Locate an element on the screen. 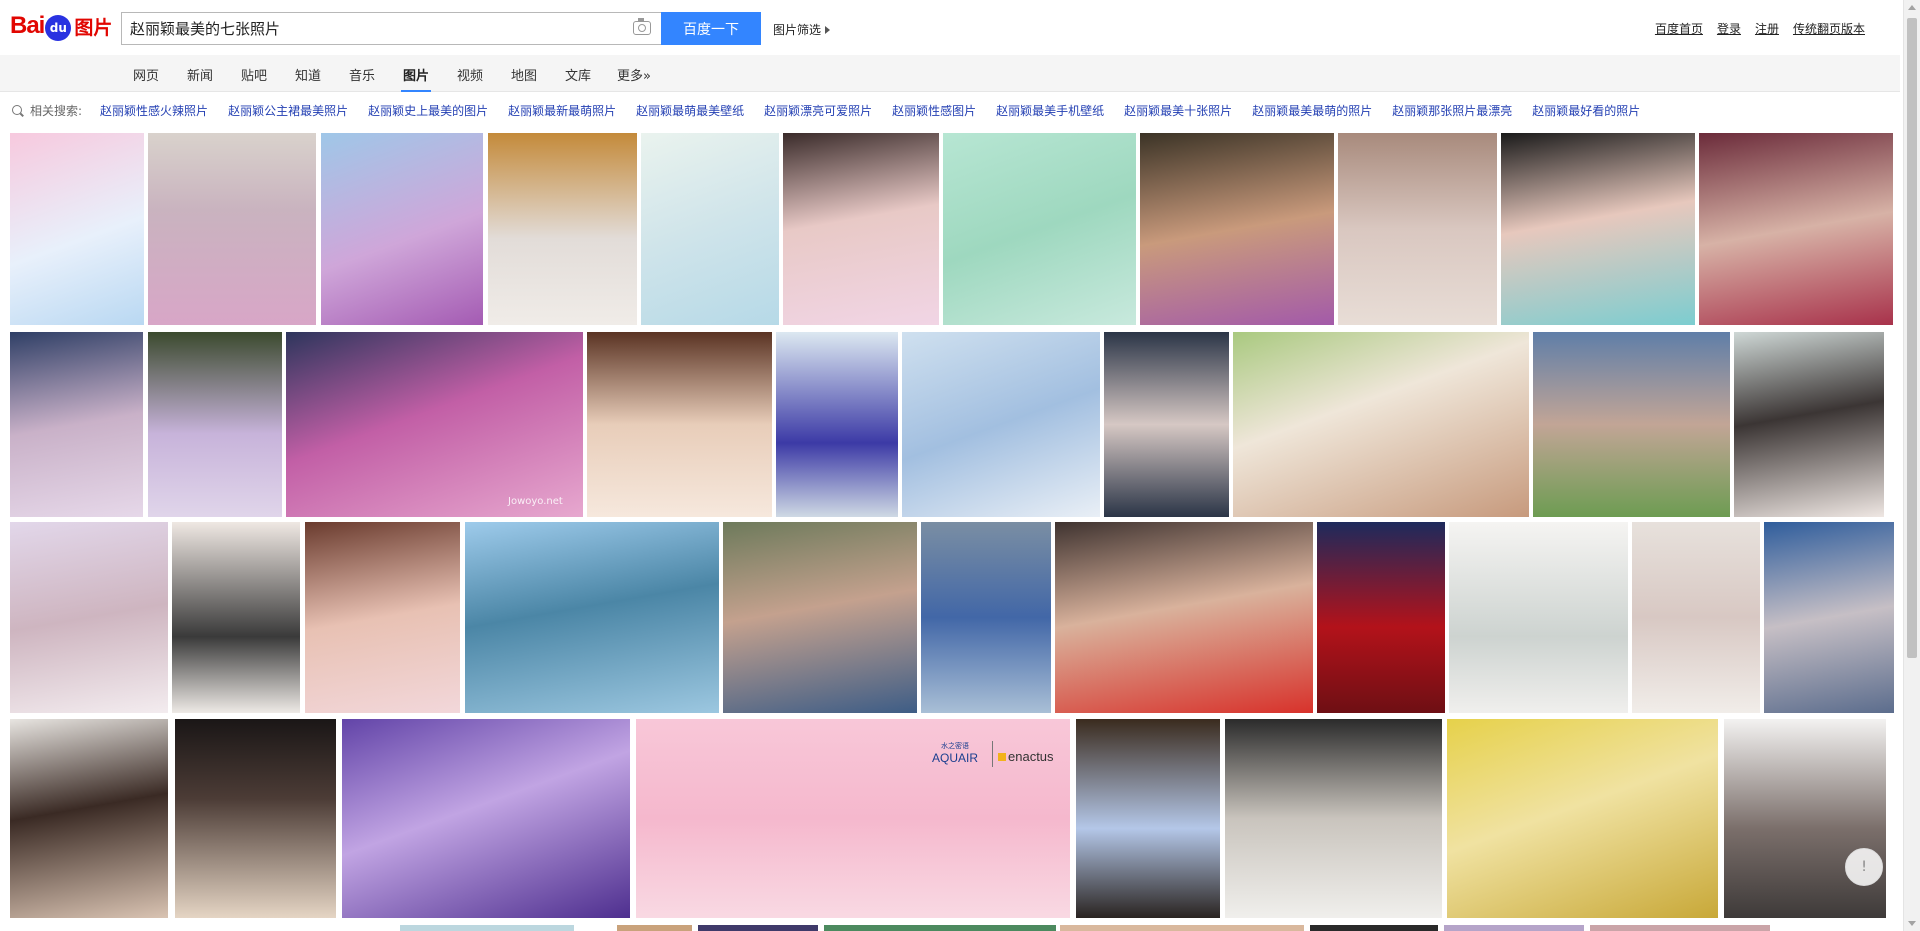  nav-item-news: 新闻 is located at coordinates (200, 74).